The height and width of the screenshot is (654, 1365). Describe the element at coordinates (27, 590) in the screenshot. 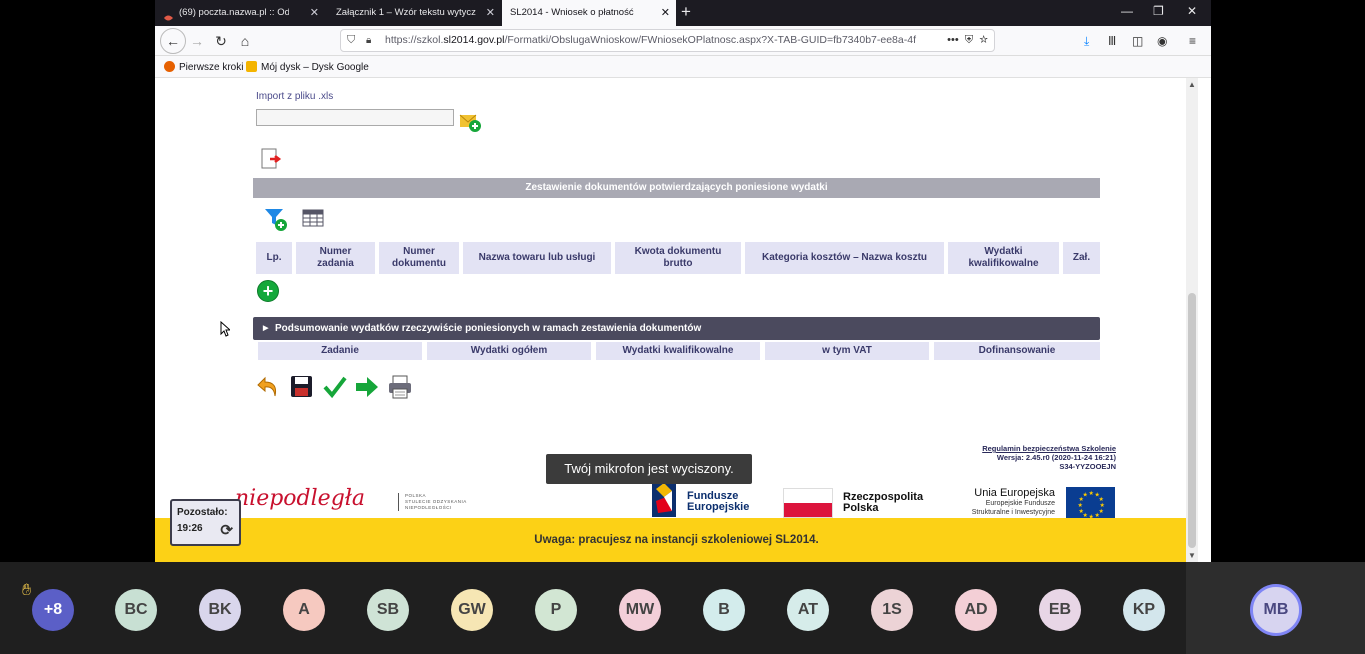

I see `raised-hand-icon: ✋︎` at that location.